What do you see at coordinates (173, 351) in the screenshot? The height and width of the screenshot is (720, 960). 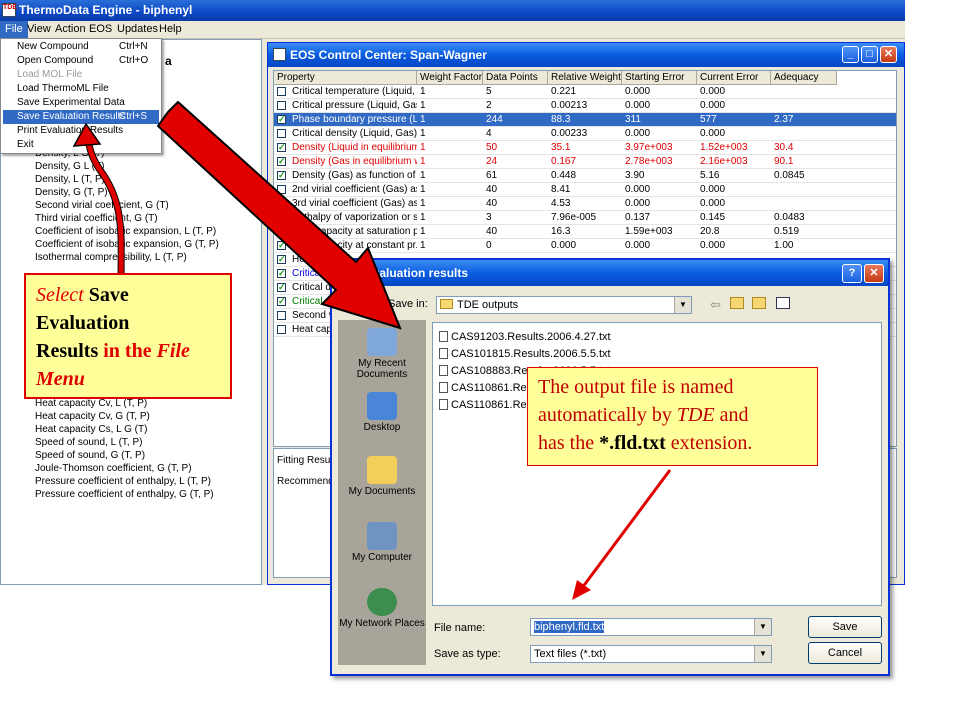 I see `callout-word: File` at bounding box center [173, 351].